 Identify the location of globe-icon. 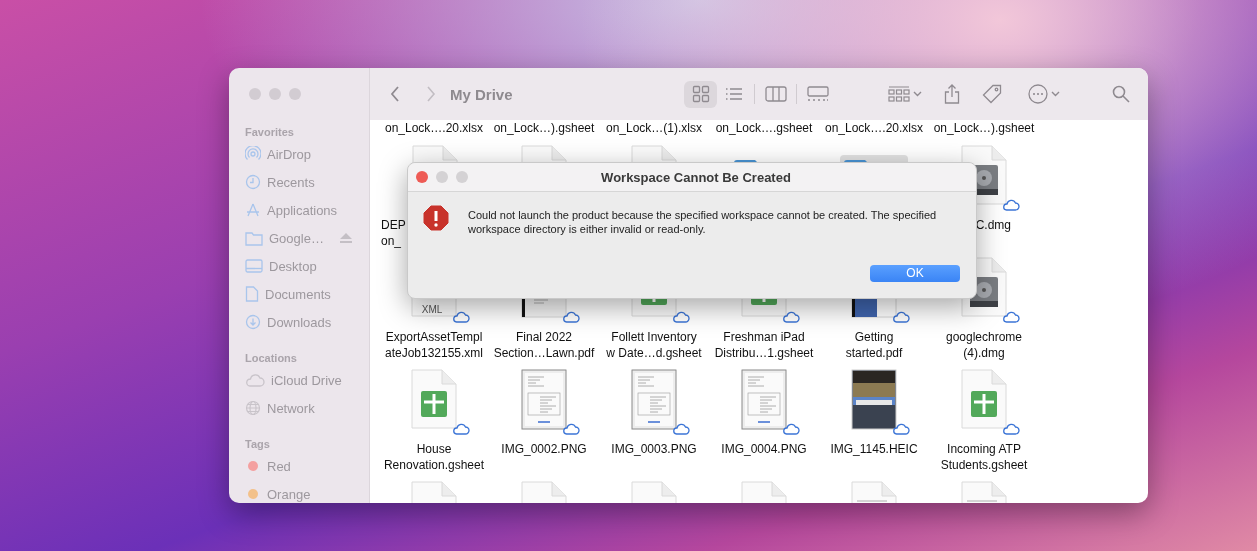
(253, 408).